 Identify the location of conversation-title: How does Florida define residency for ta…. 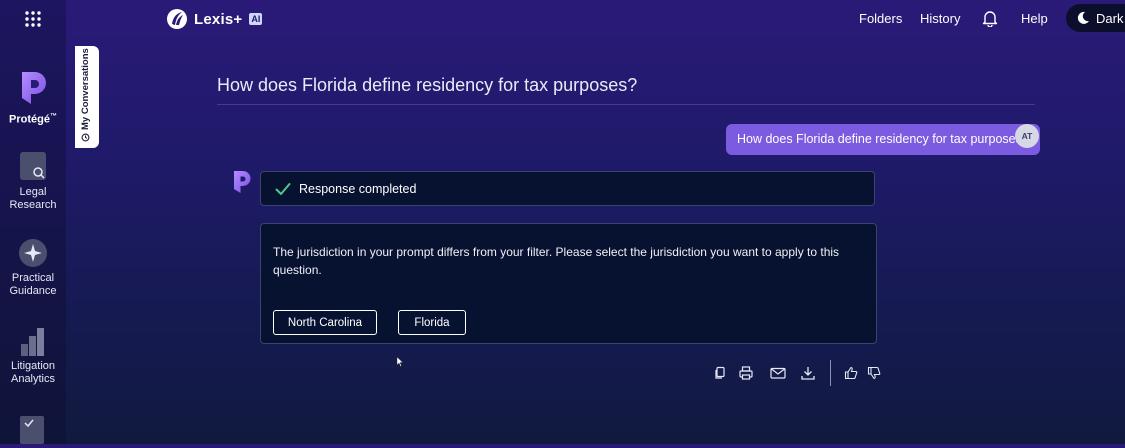
(427, 85).